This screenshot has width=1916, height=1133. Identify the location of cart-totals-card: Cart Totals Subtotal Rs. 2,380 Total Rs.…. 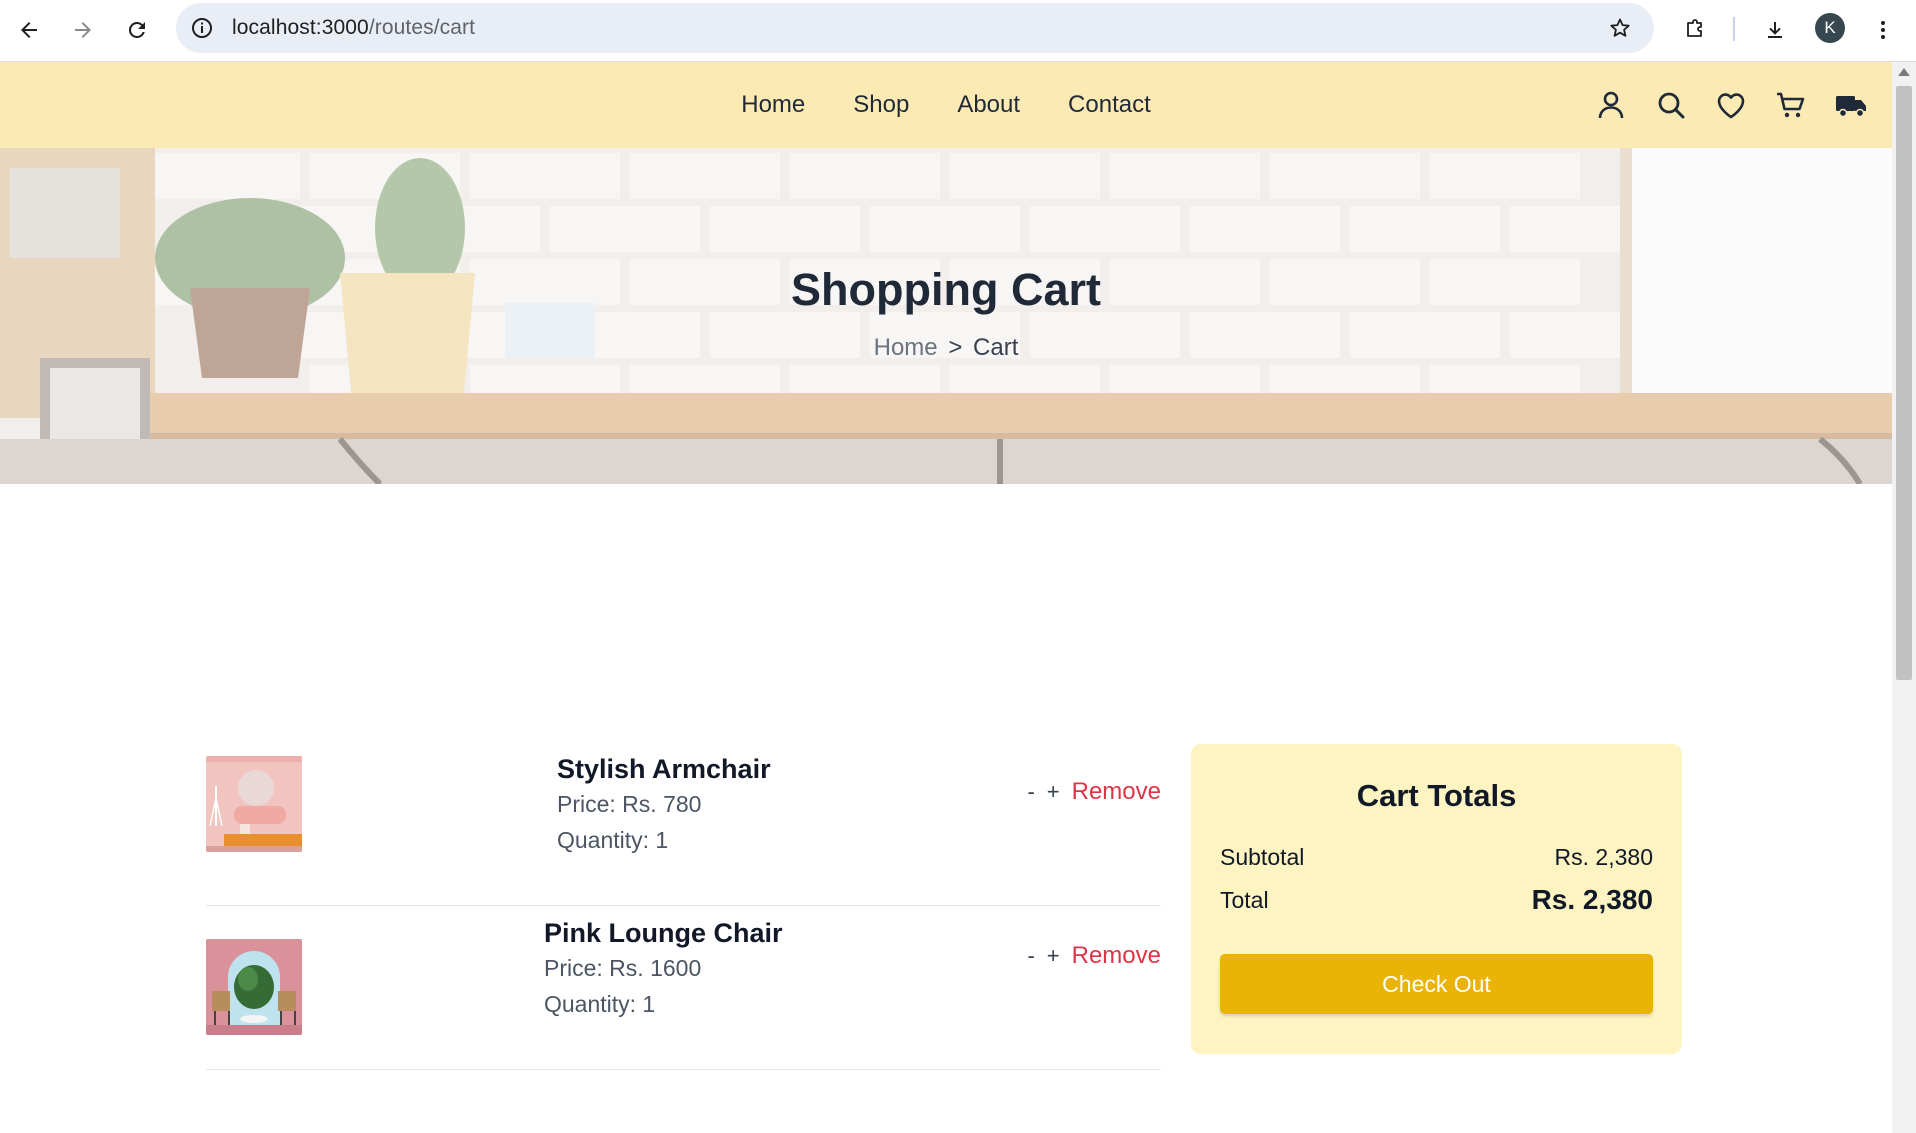
(1436, 899).